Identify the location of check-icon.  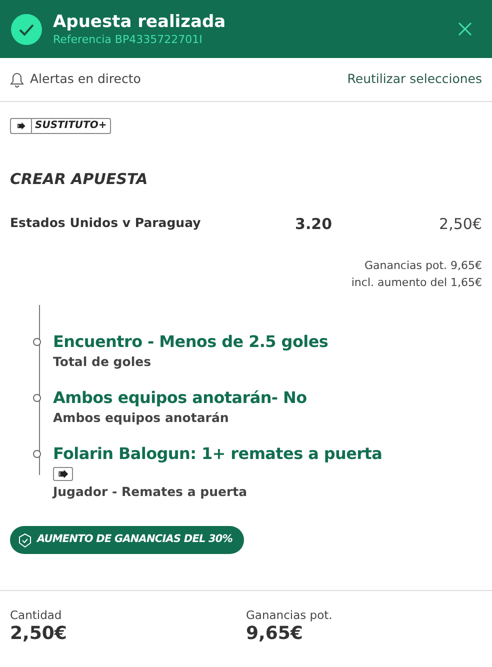
(26, 29).